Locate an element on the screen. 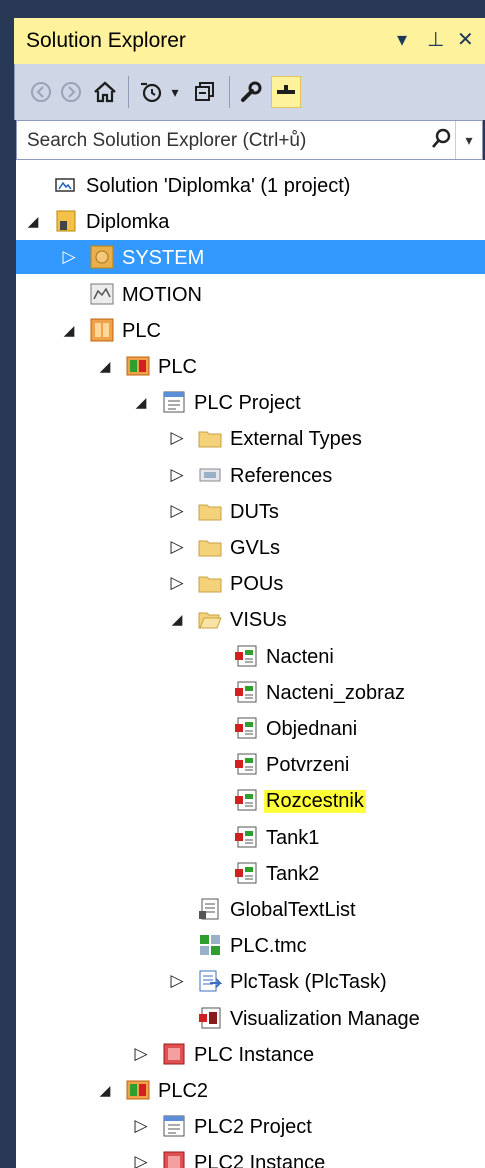 This screenshot has width=485, height=1168. solution-explorer-toolbar: ▾ is located at coordinates (249, 92).